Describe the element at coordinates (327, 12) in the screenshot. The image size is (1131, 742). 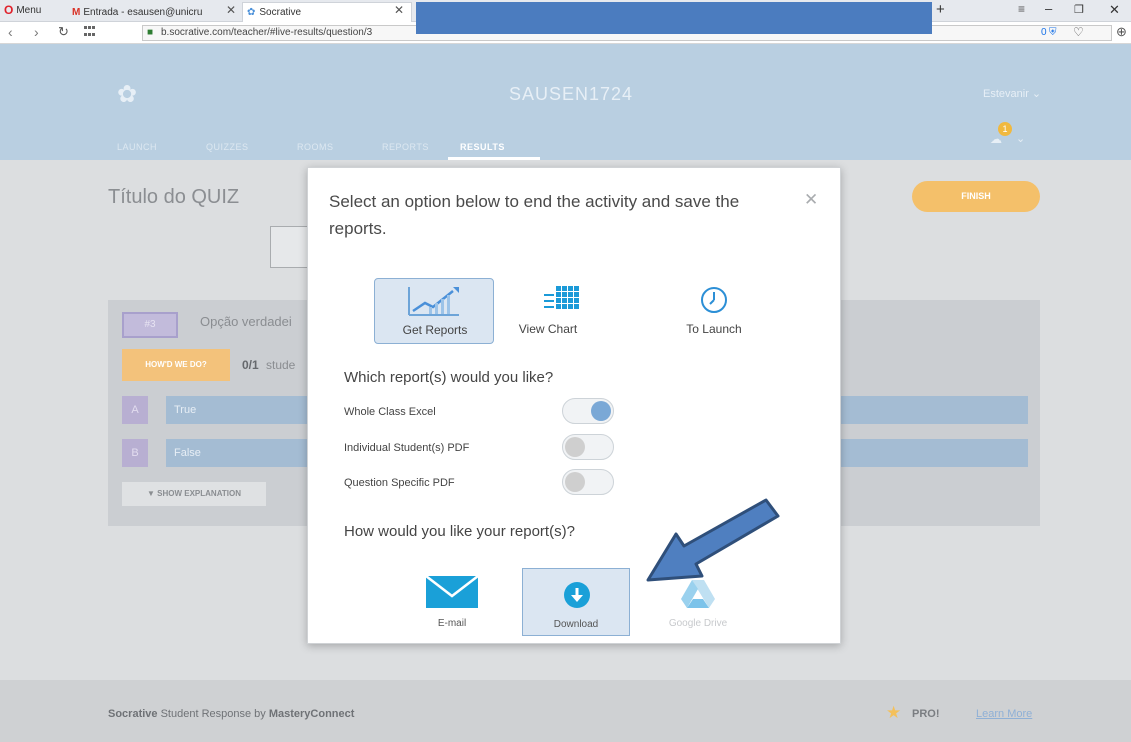
I see `tab-socrative: ✿ Socrative` at that location.